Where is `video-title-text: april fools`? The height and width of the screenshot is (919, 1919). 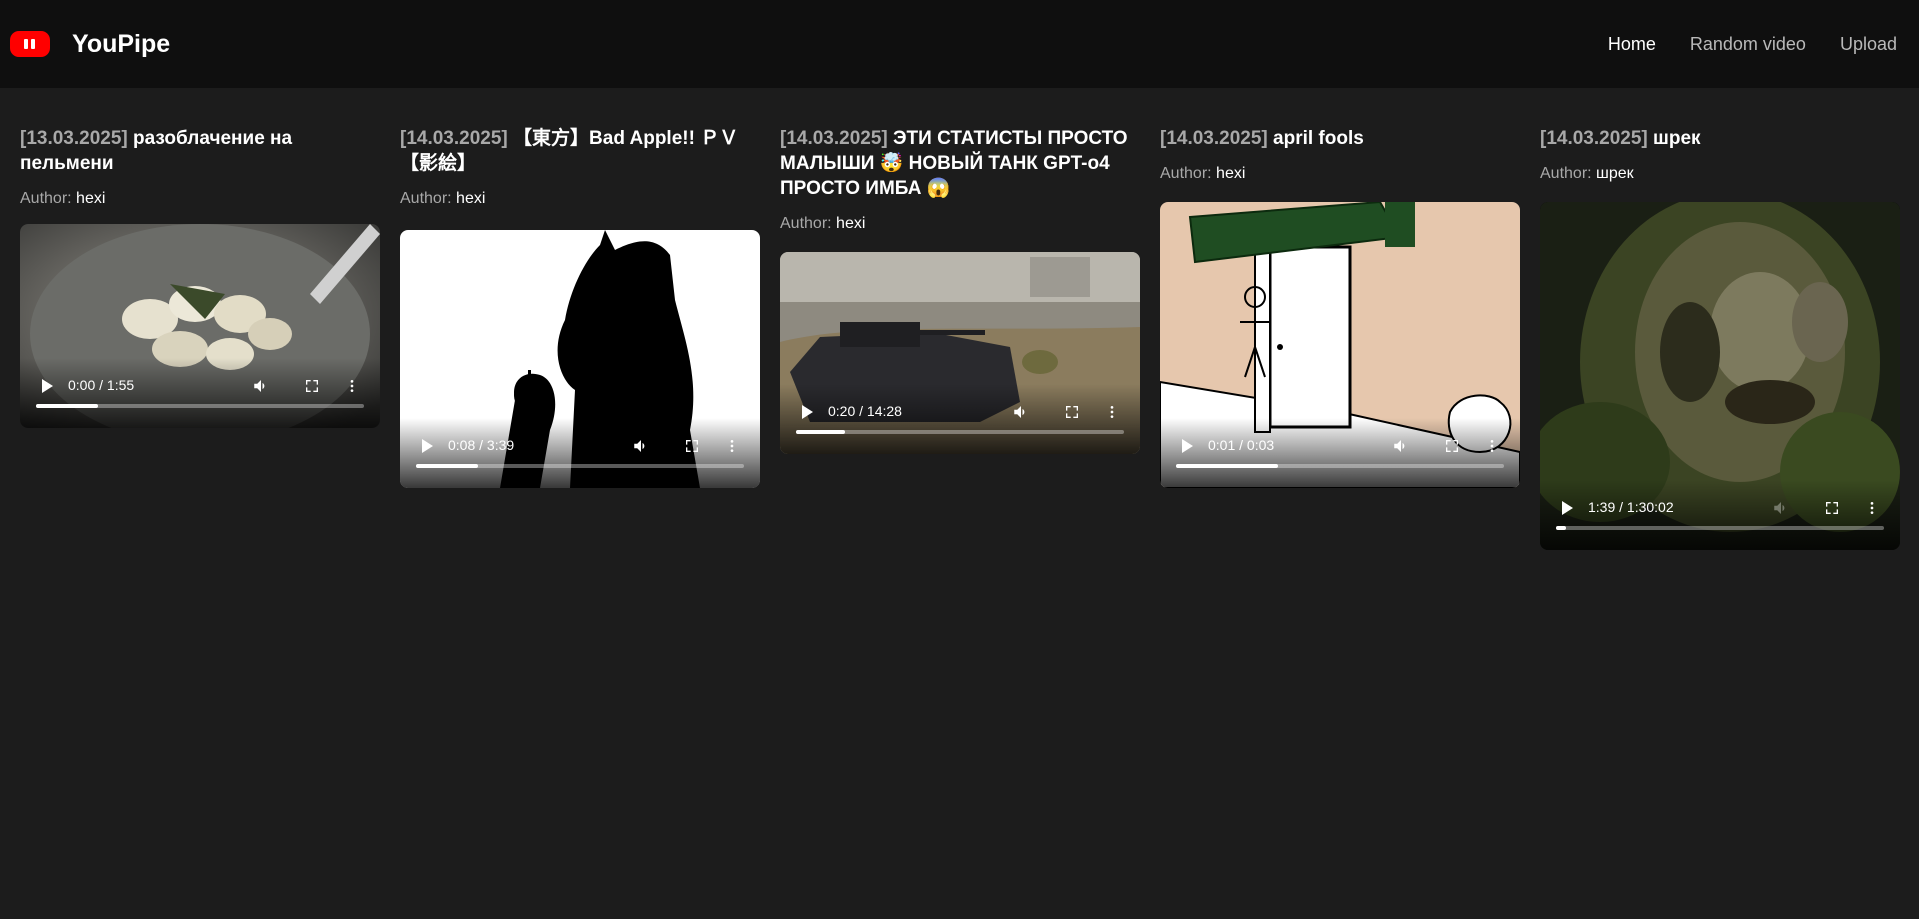
video-title-text: april fools is located at coordinates (1318, 138).